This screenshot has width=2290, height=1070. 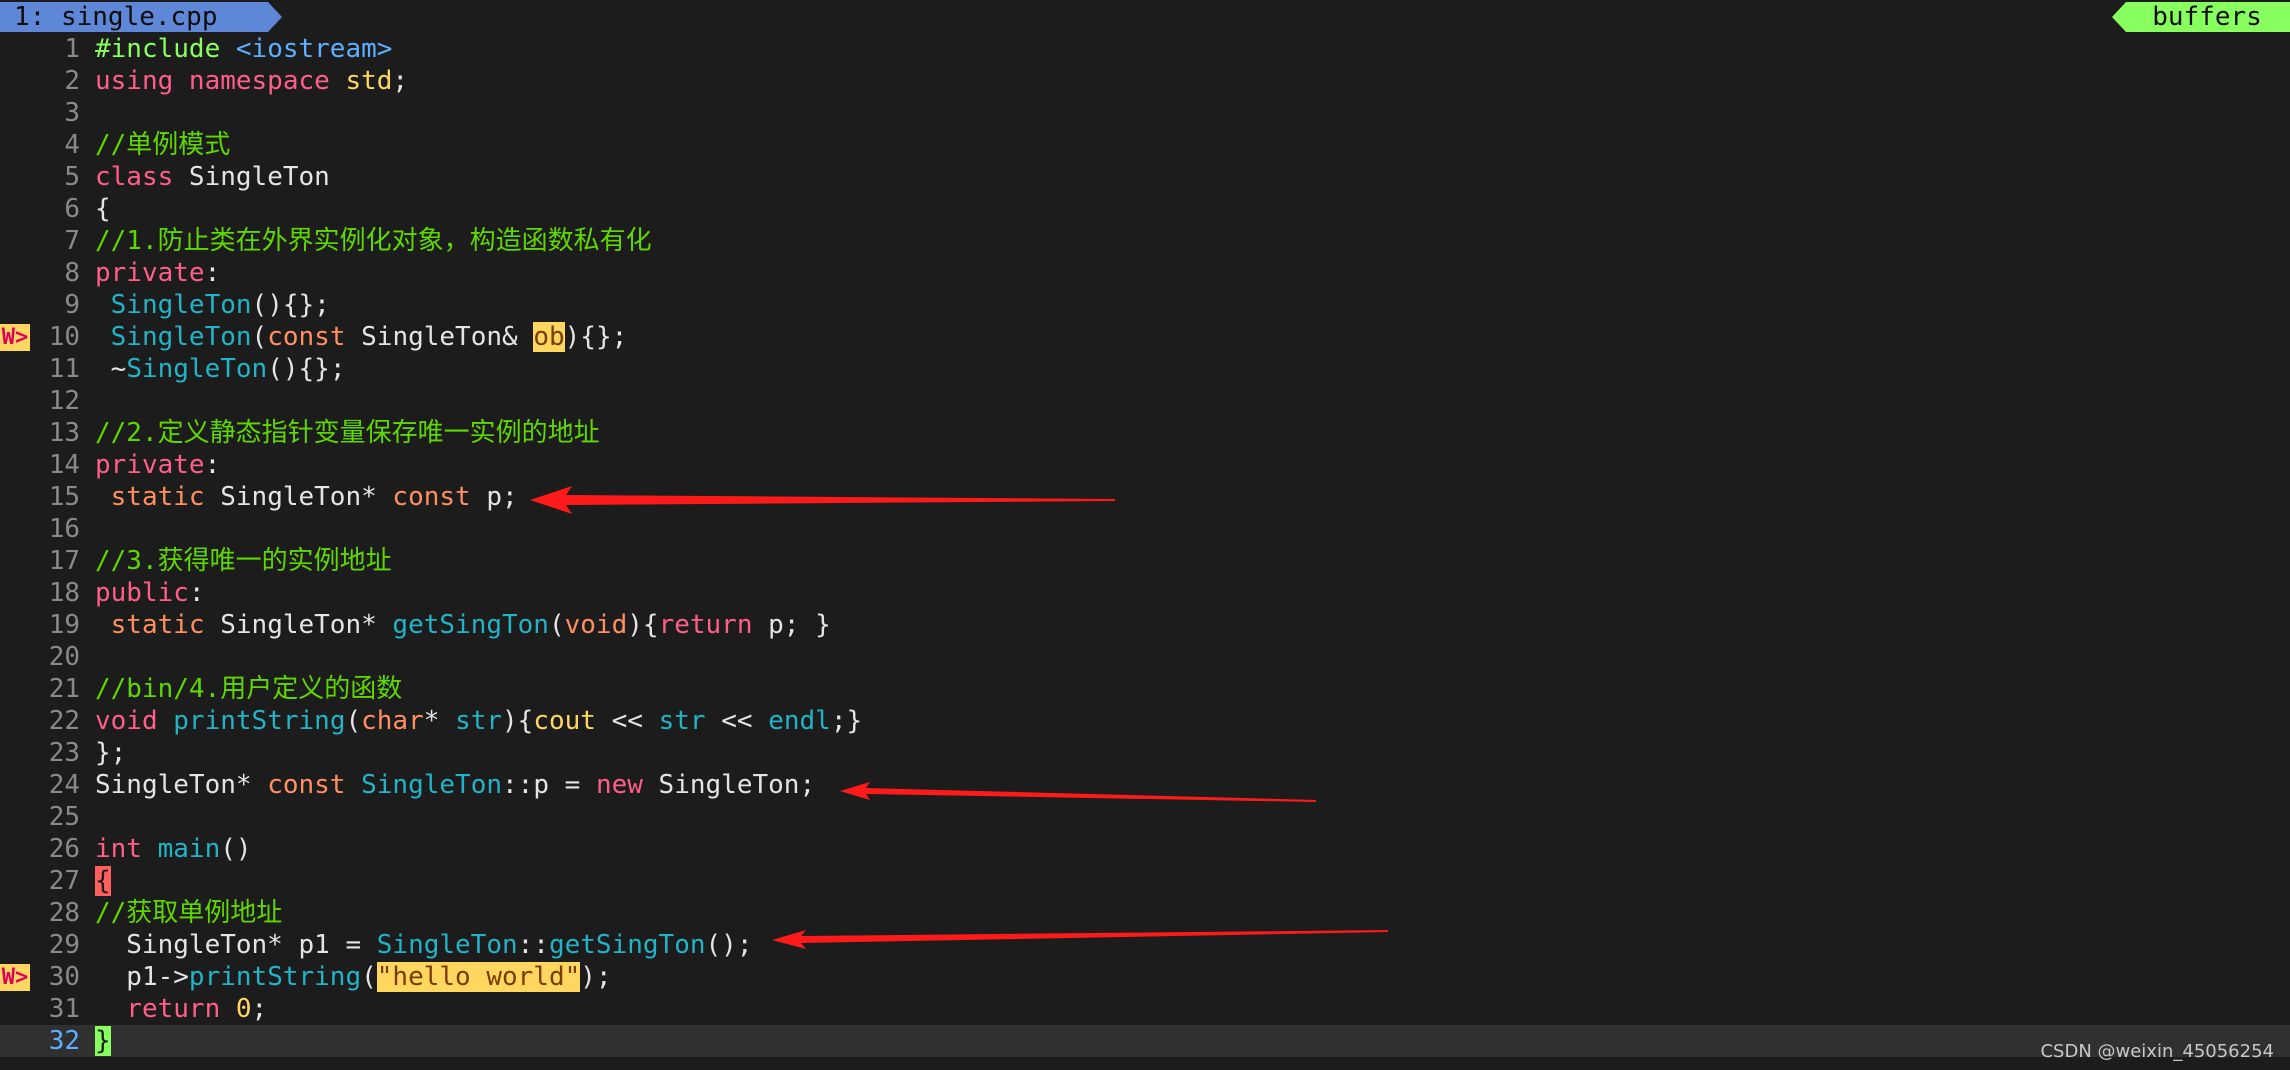 I want to click on code-line: W> 10 SingleTon(const SingleTon& ob){};, so click(x=1145, y=337).